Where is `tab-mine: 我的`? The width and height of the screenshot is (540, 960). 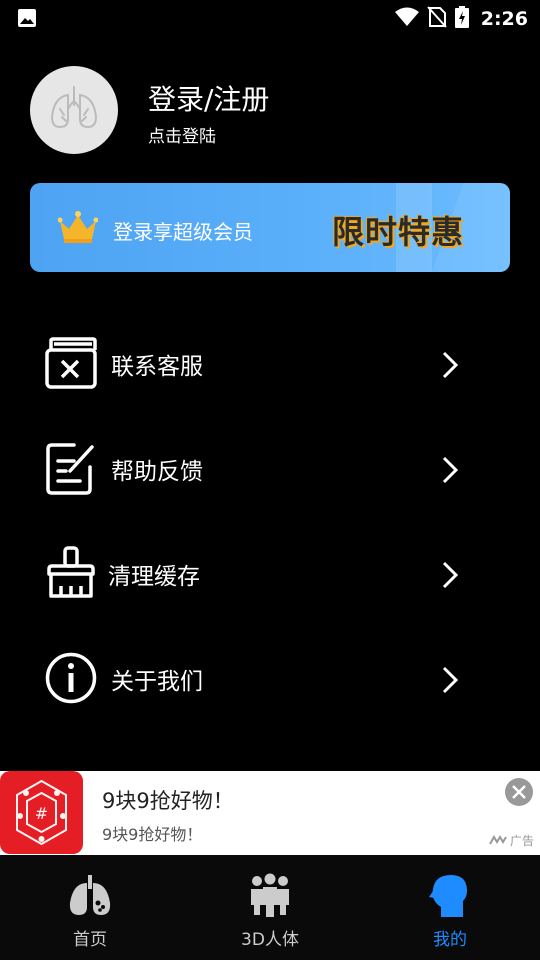
tab-mine: 我的 is located at coordinates (450, 911).